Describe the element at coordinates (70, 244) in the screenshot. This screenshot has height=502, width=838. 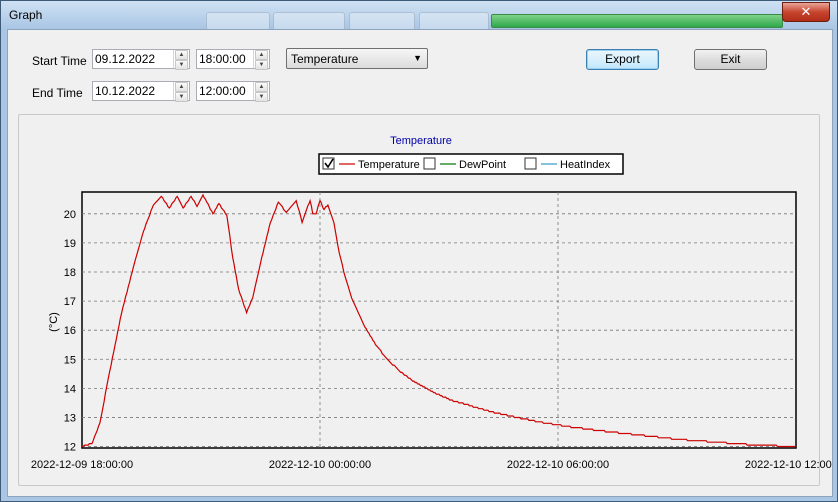
I see `y-tick-label: 19` at that location.